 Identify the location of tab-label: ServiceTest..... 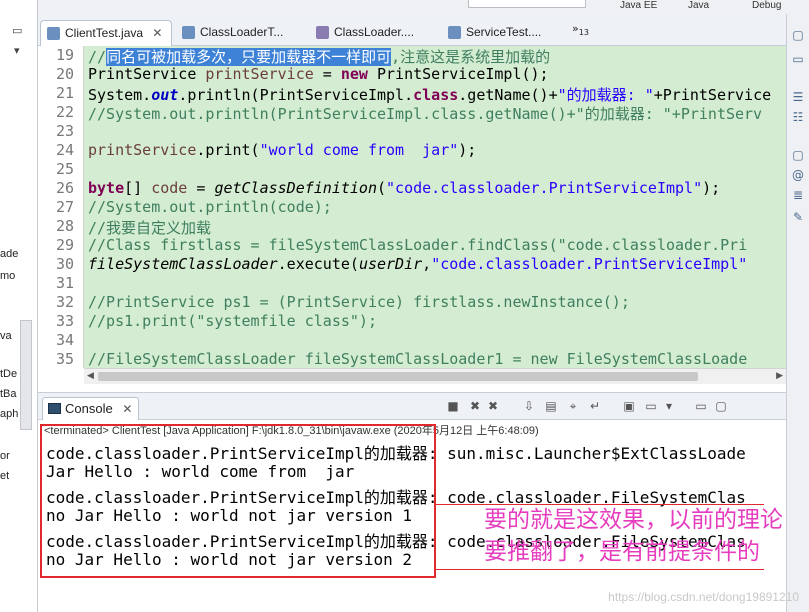
(504, 32).